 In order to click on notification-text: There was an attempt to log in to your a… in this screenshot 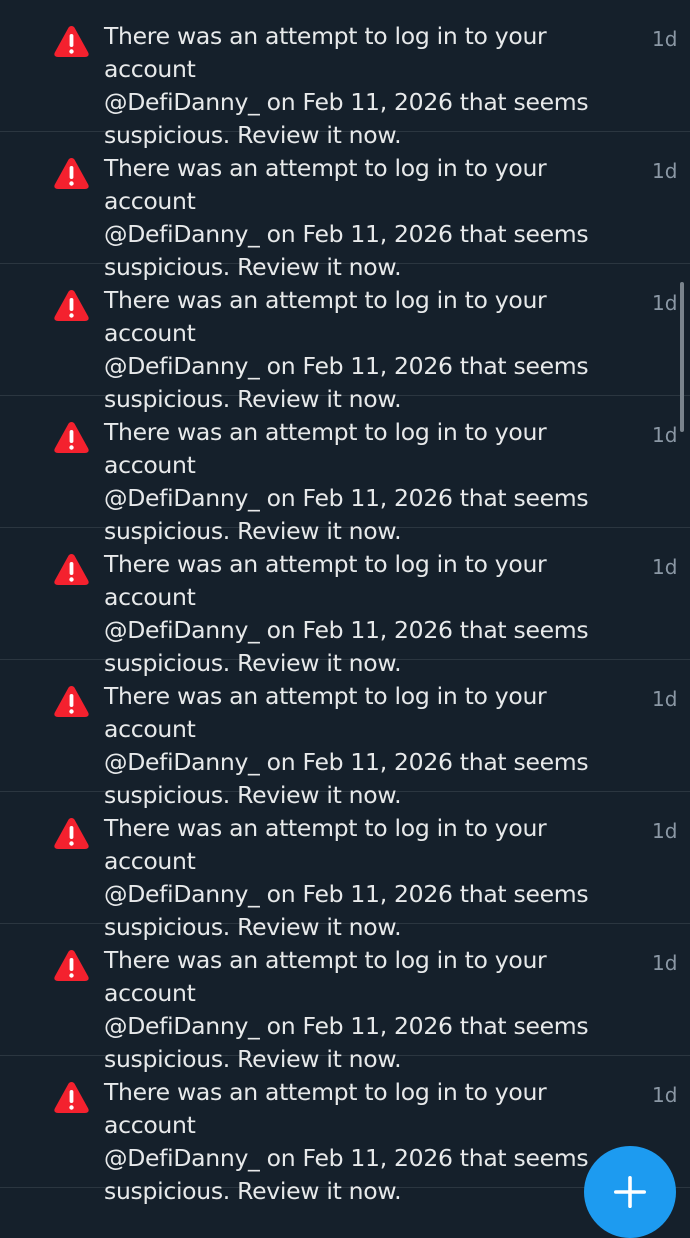, I will do `click(346, 1141)`.